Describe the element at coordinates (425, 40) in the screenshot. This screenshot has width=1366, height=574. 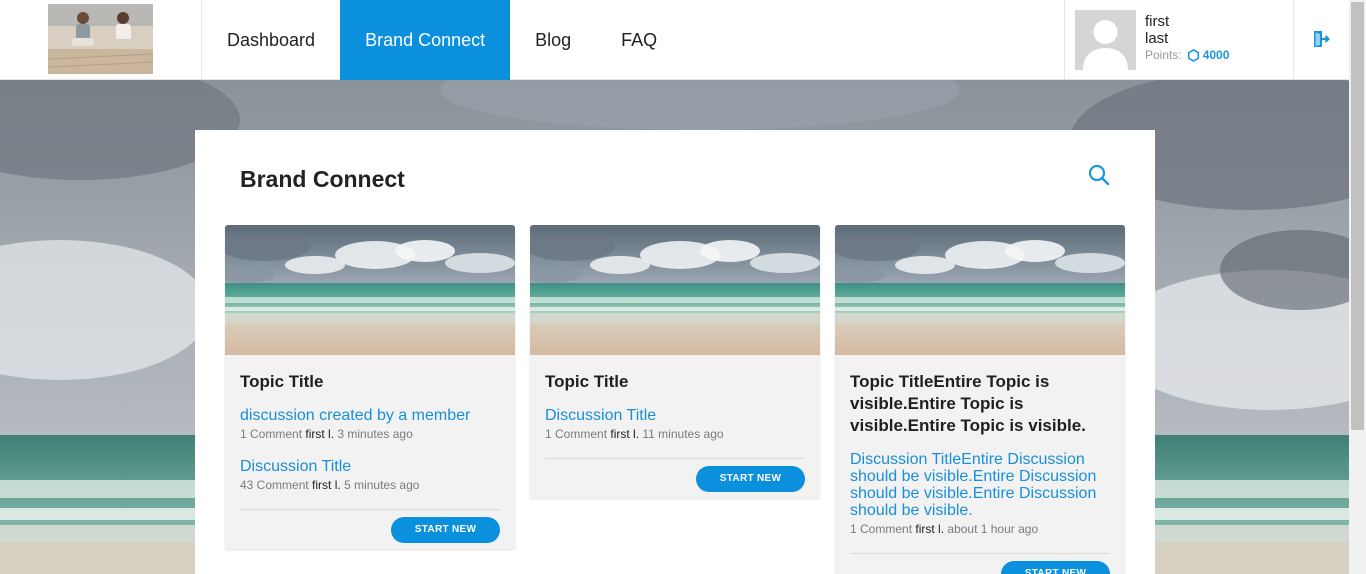
I see `nav-brand-connect: Brand Connect` at that location.